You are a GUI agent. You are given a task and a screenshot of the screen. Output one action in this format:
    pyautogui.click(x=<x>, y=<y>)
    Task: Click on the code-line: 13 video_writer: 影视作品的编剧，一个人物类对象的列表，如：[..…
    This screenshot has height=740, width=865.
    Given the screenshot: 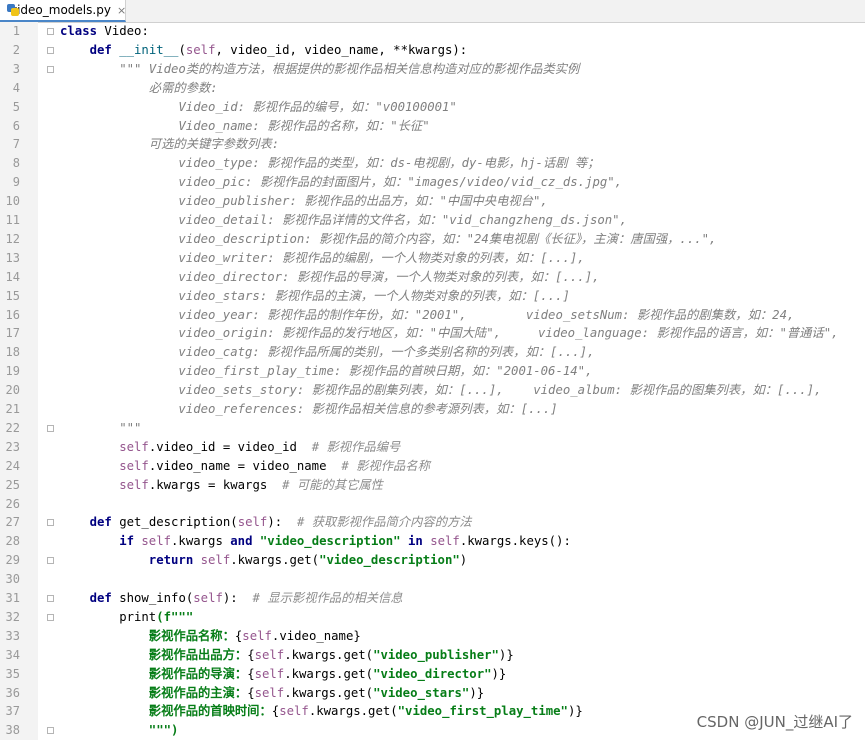 What is the action you would take?
    pyautogui.click(x=432, y=258)
    